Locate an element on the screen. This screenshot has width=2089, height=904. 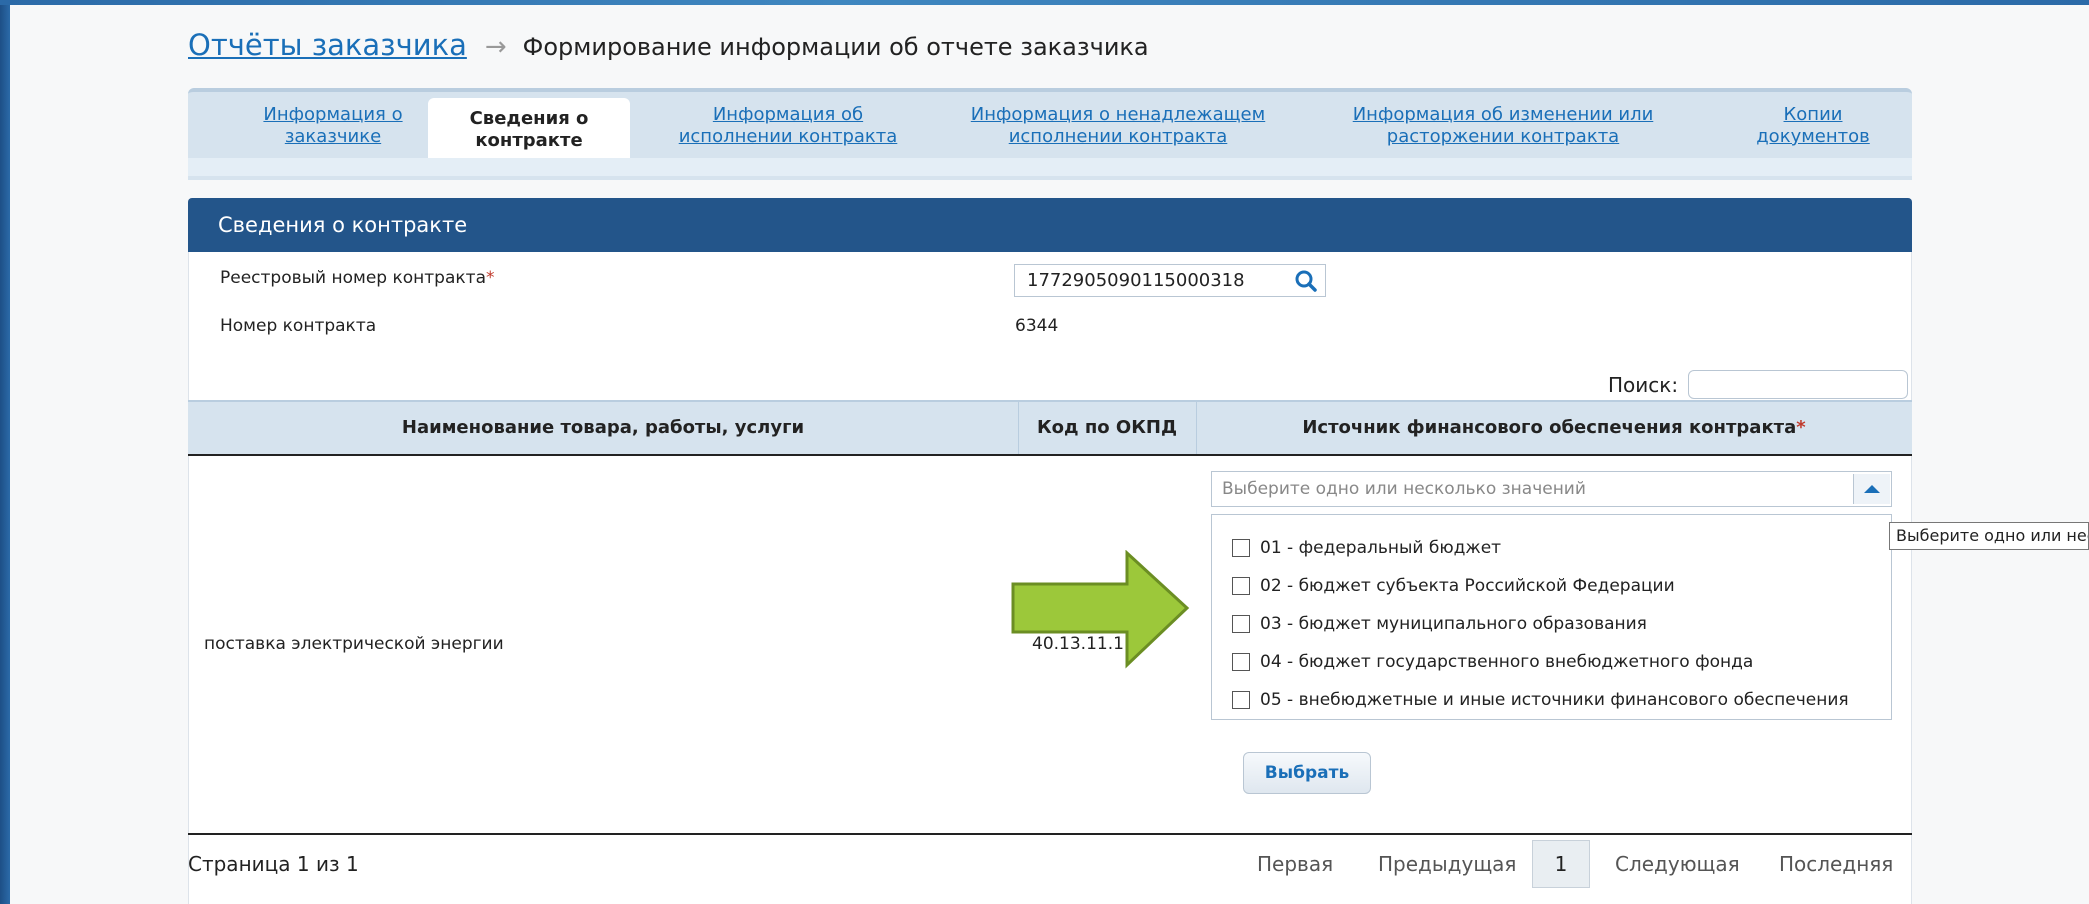
column-header-okpd: Код по ОКПД is located at coordinates (1107, 427).